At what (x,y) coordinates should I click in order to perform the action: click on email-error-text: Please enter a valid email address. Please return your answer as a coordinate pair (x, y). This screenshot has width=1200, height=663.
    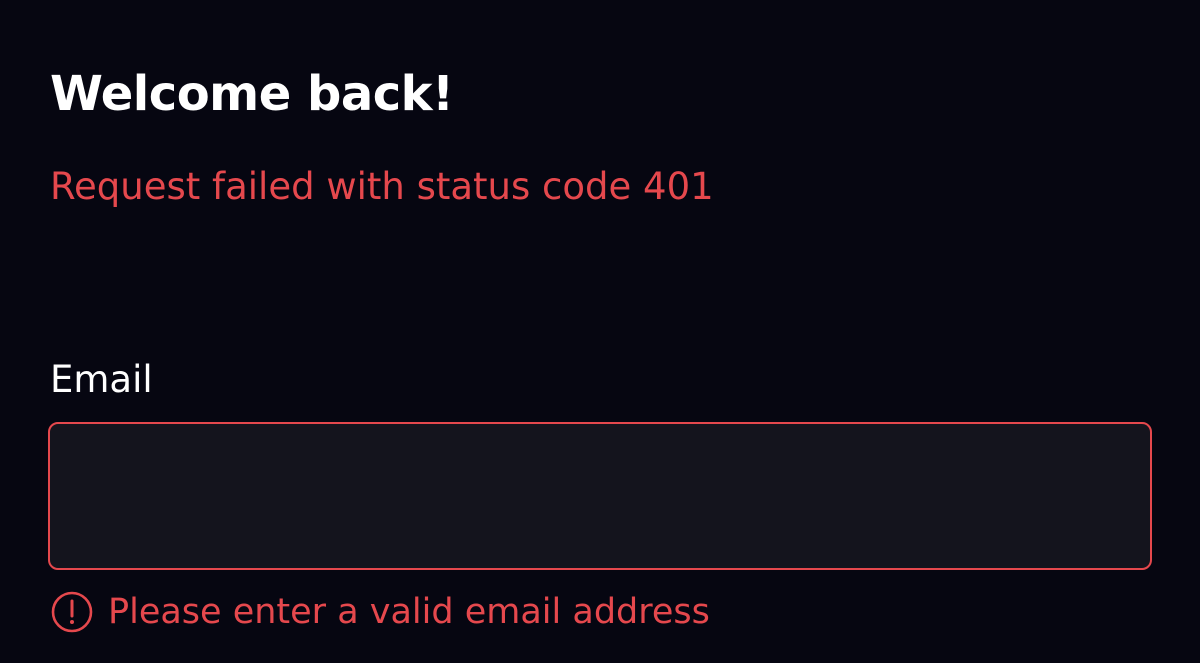
    Looking at the image, I should click on (409, 612).